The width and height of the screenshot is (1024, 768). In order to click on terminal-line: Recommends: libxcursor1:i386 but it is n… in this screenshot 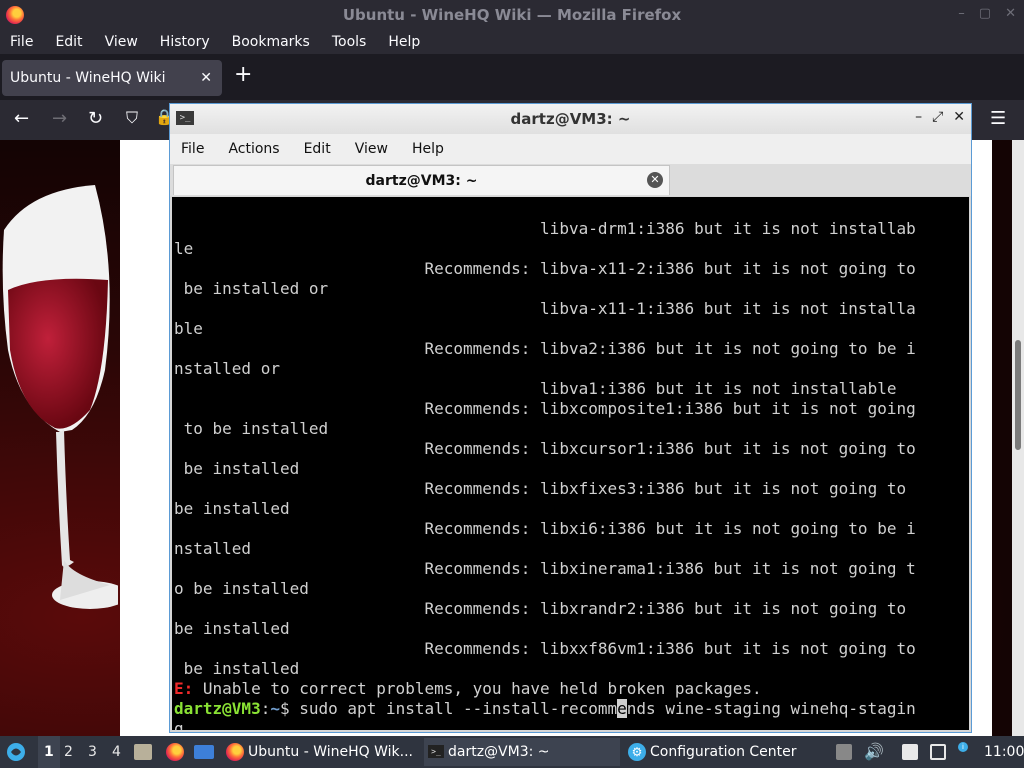, I will do `click(545, 448)`.